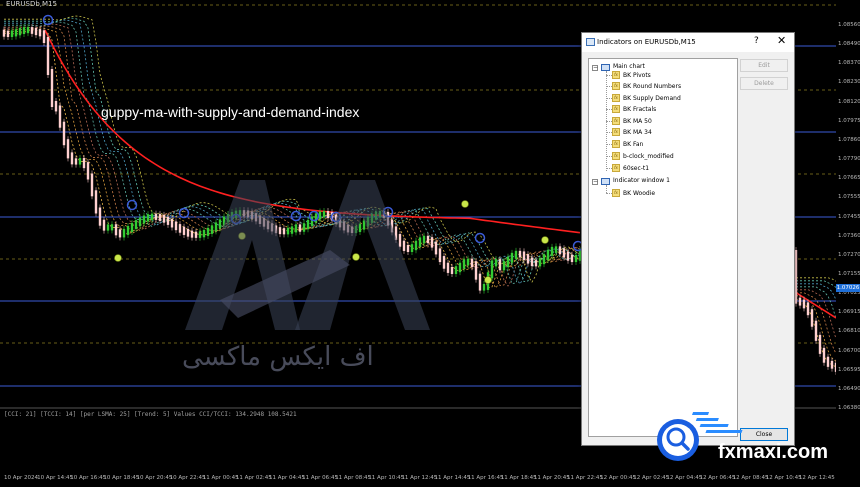  I want to click on price-tick: 1.07270, so click(849, 254).